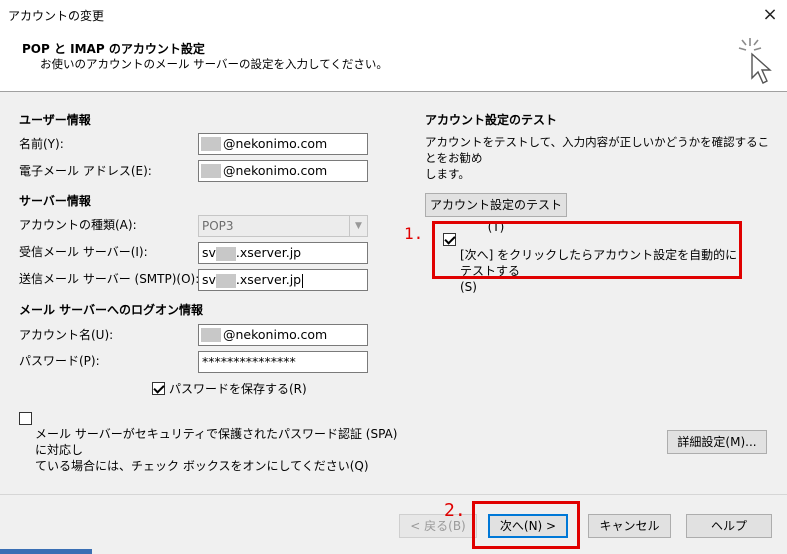  I want to click on save-password-label: パスワードを保存する(R), so click(238, 388).